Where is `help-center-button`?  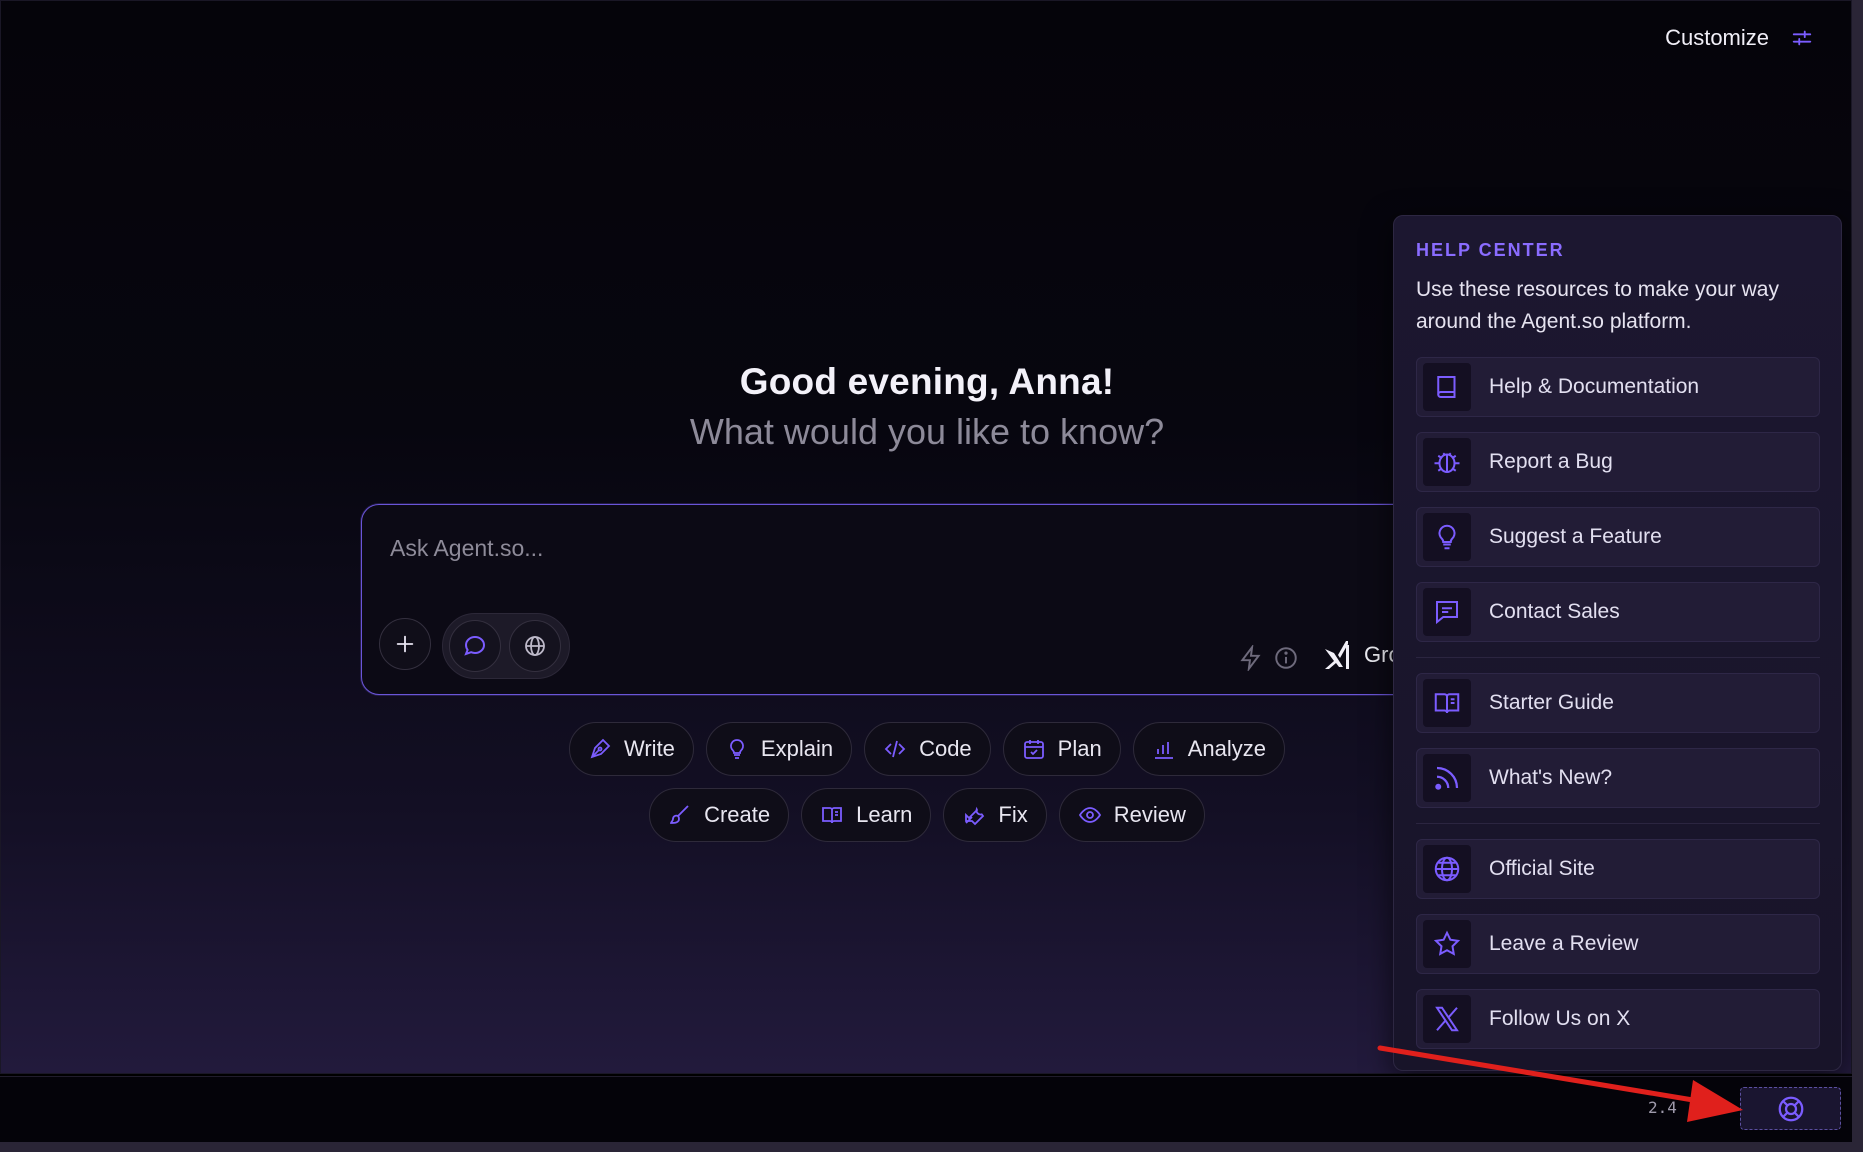
help-center-button is located at coordinates (1790, 1108).